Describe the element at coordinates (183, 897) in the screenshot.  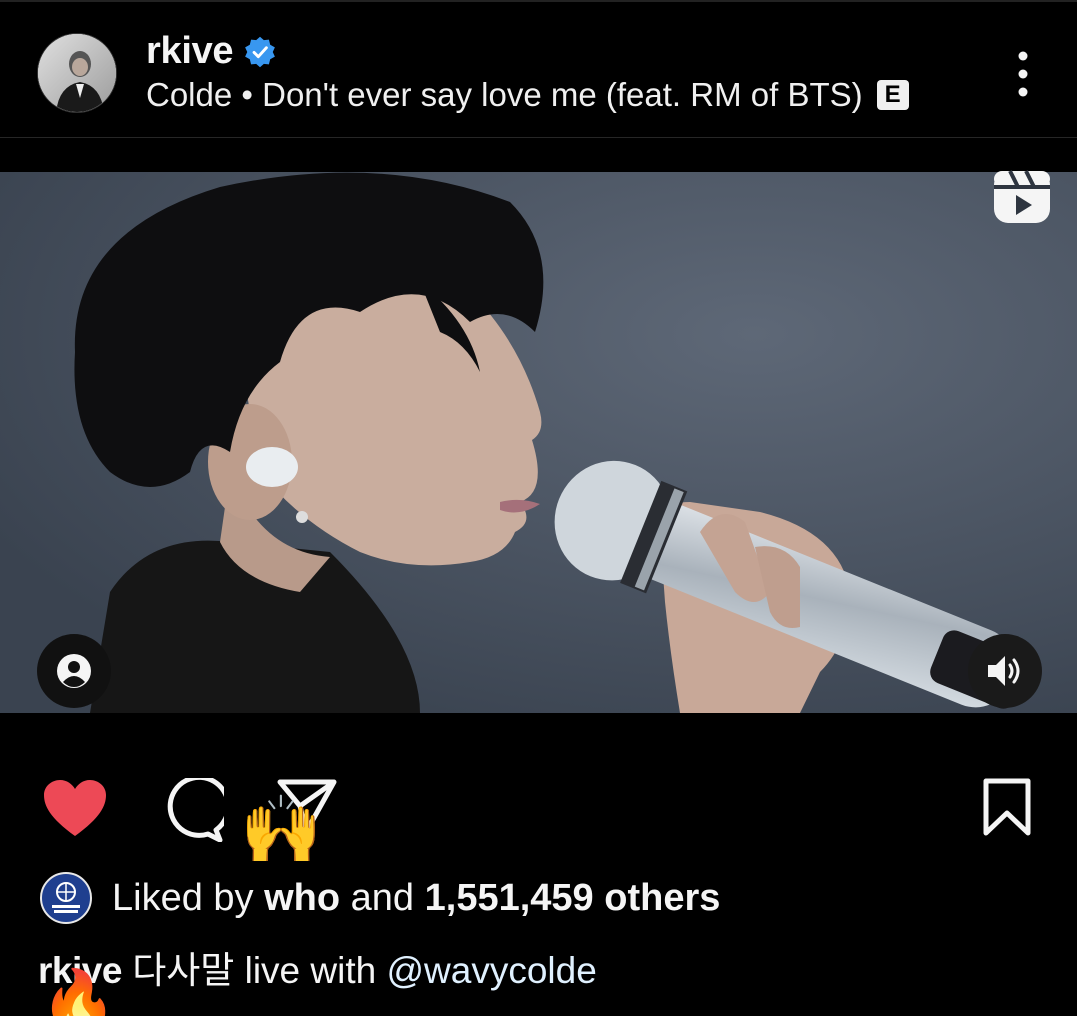
I see `liked-by-prefix: Liked by` at that location.